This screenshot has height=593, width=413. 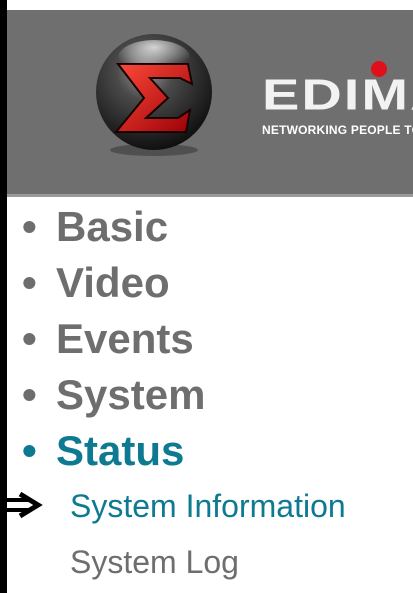 I want to click on menu-item-system: • System, so click(x=113, y=395).